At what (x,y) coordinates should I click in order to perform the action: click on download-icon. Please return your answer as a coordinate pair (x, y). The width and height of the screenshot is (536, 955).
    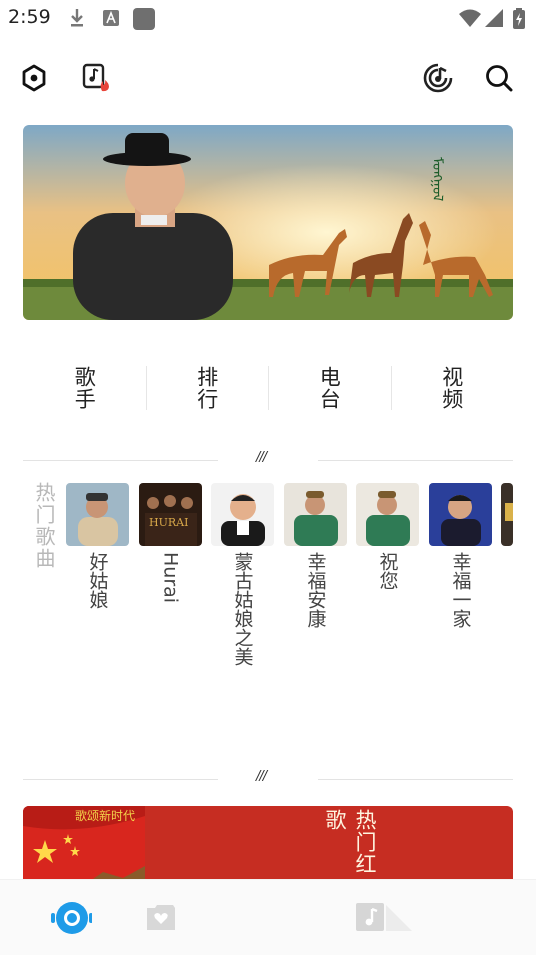
    Looking at the image, I should click on (77, 18).